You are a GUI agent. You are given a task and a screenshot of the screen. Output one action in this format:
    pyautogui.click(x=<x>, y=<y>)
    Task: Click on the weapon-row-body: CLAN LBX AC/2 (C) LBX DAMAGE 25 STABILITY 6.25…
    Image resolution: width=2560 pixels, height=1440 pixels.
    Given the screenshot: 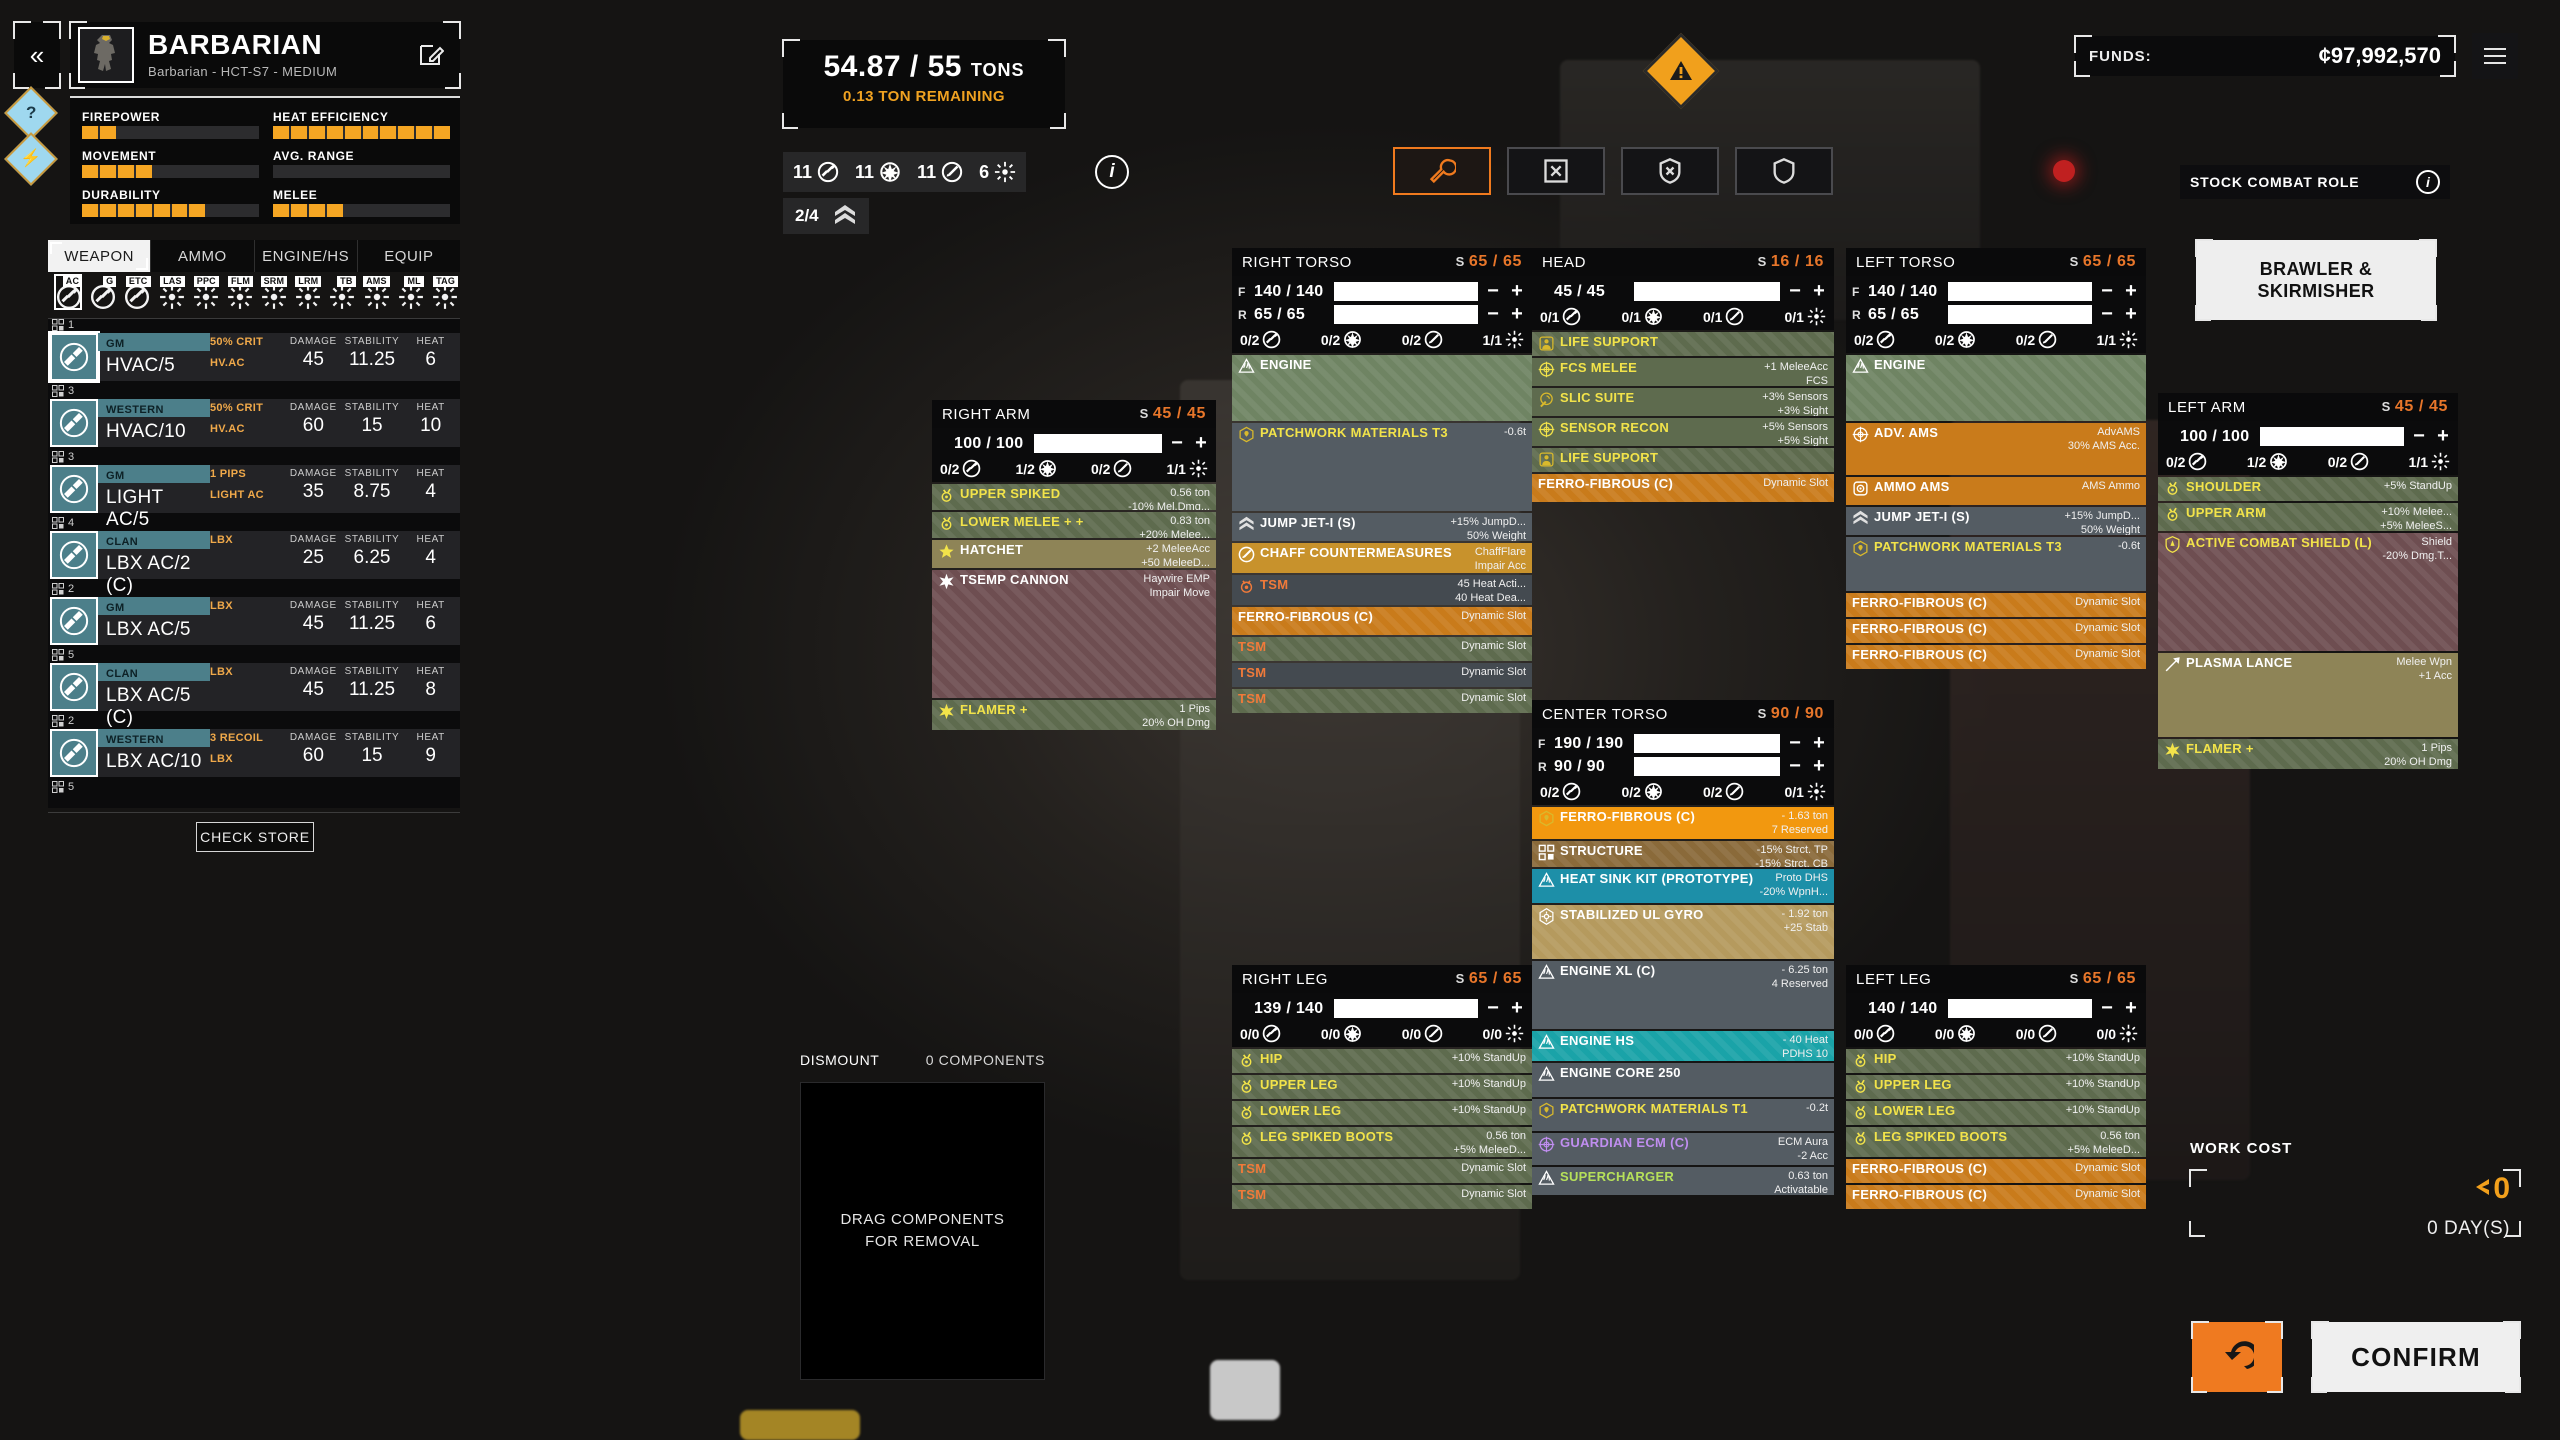 What is the action you would take?
    pyautogui.click(x=255, y=563)
    